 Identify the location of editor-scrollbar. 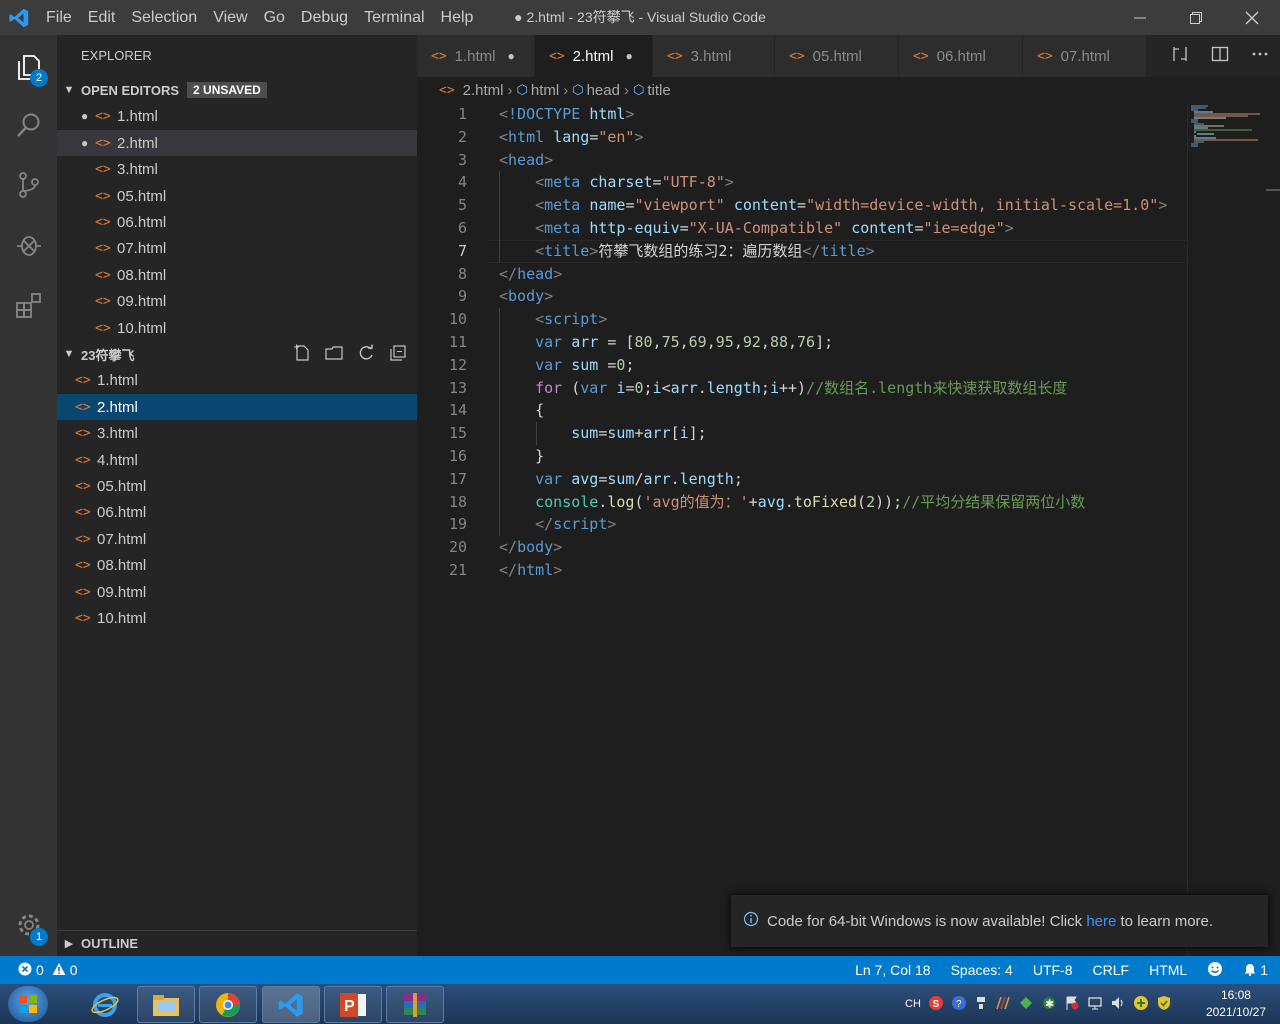
(1273, 529).